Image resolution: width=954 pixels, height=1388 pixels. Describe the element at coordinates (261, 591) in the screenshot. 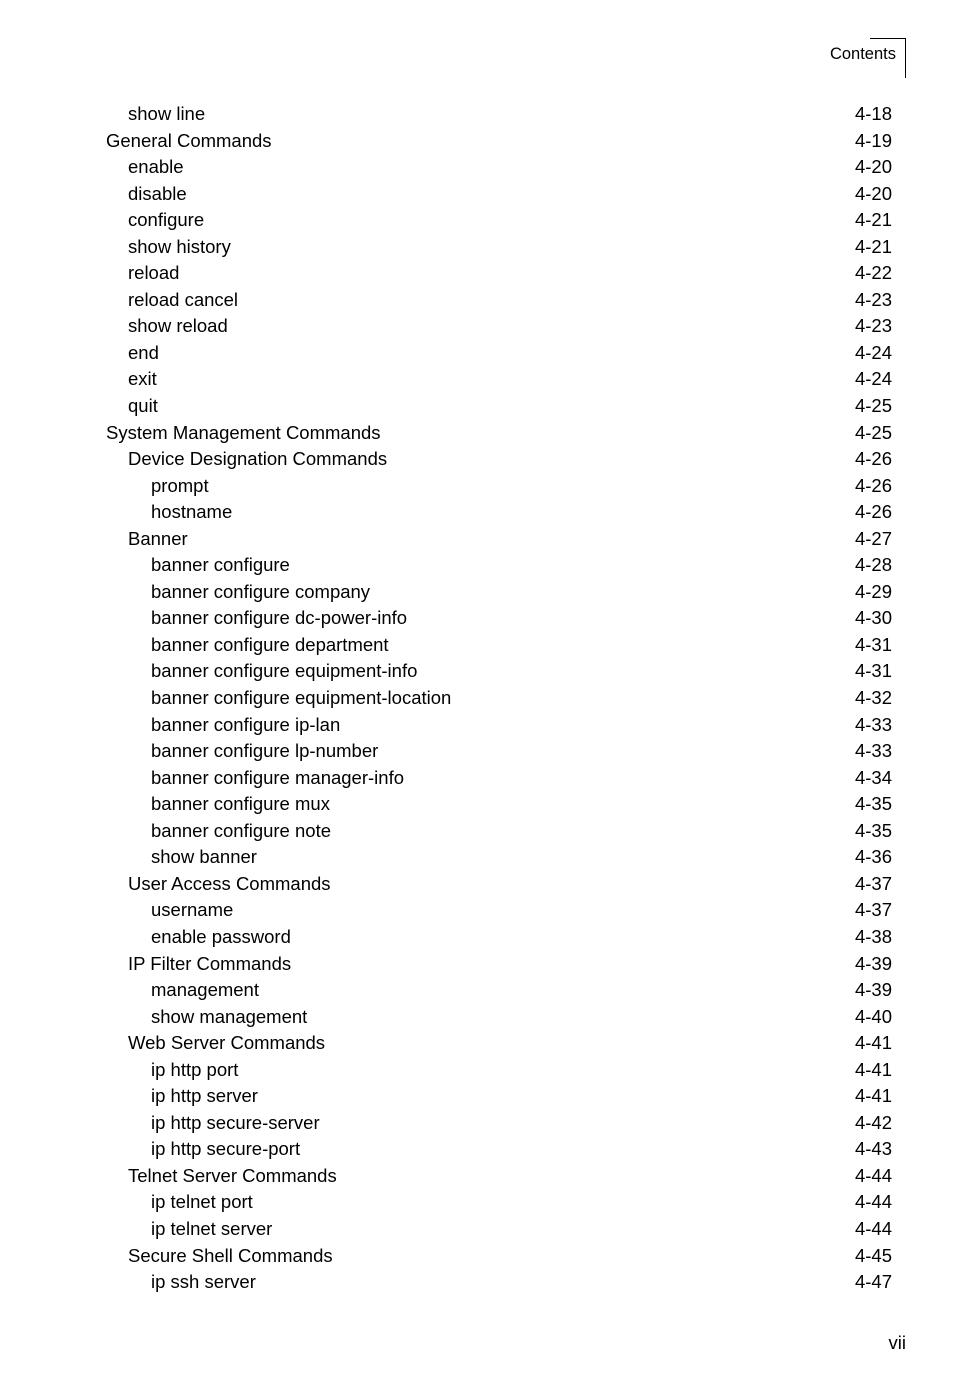

I see `toc-entry-title: banner configure company` at that location.